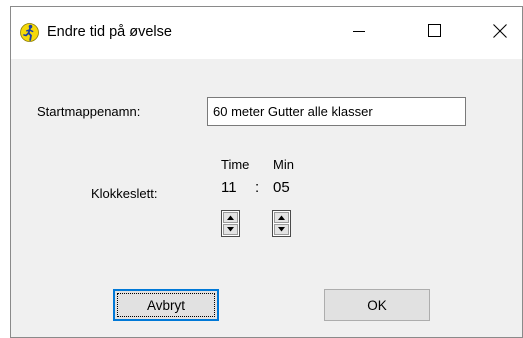 The image size is (523, 338). Describe the element at coordinates (336, 111) in the screenshot. I see `startmappenamn-field: 60 meter Gutter alle klasser` at that location.